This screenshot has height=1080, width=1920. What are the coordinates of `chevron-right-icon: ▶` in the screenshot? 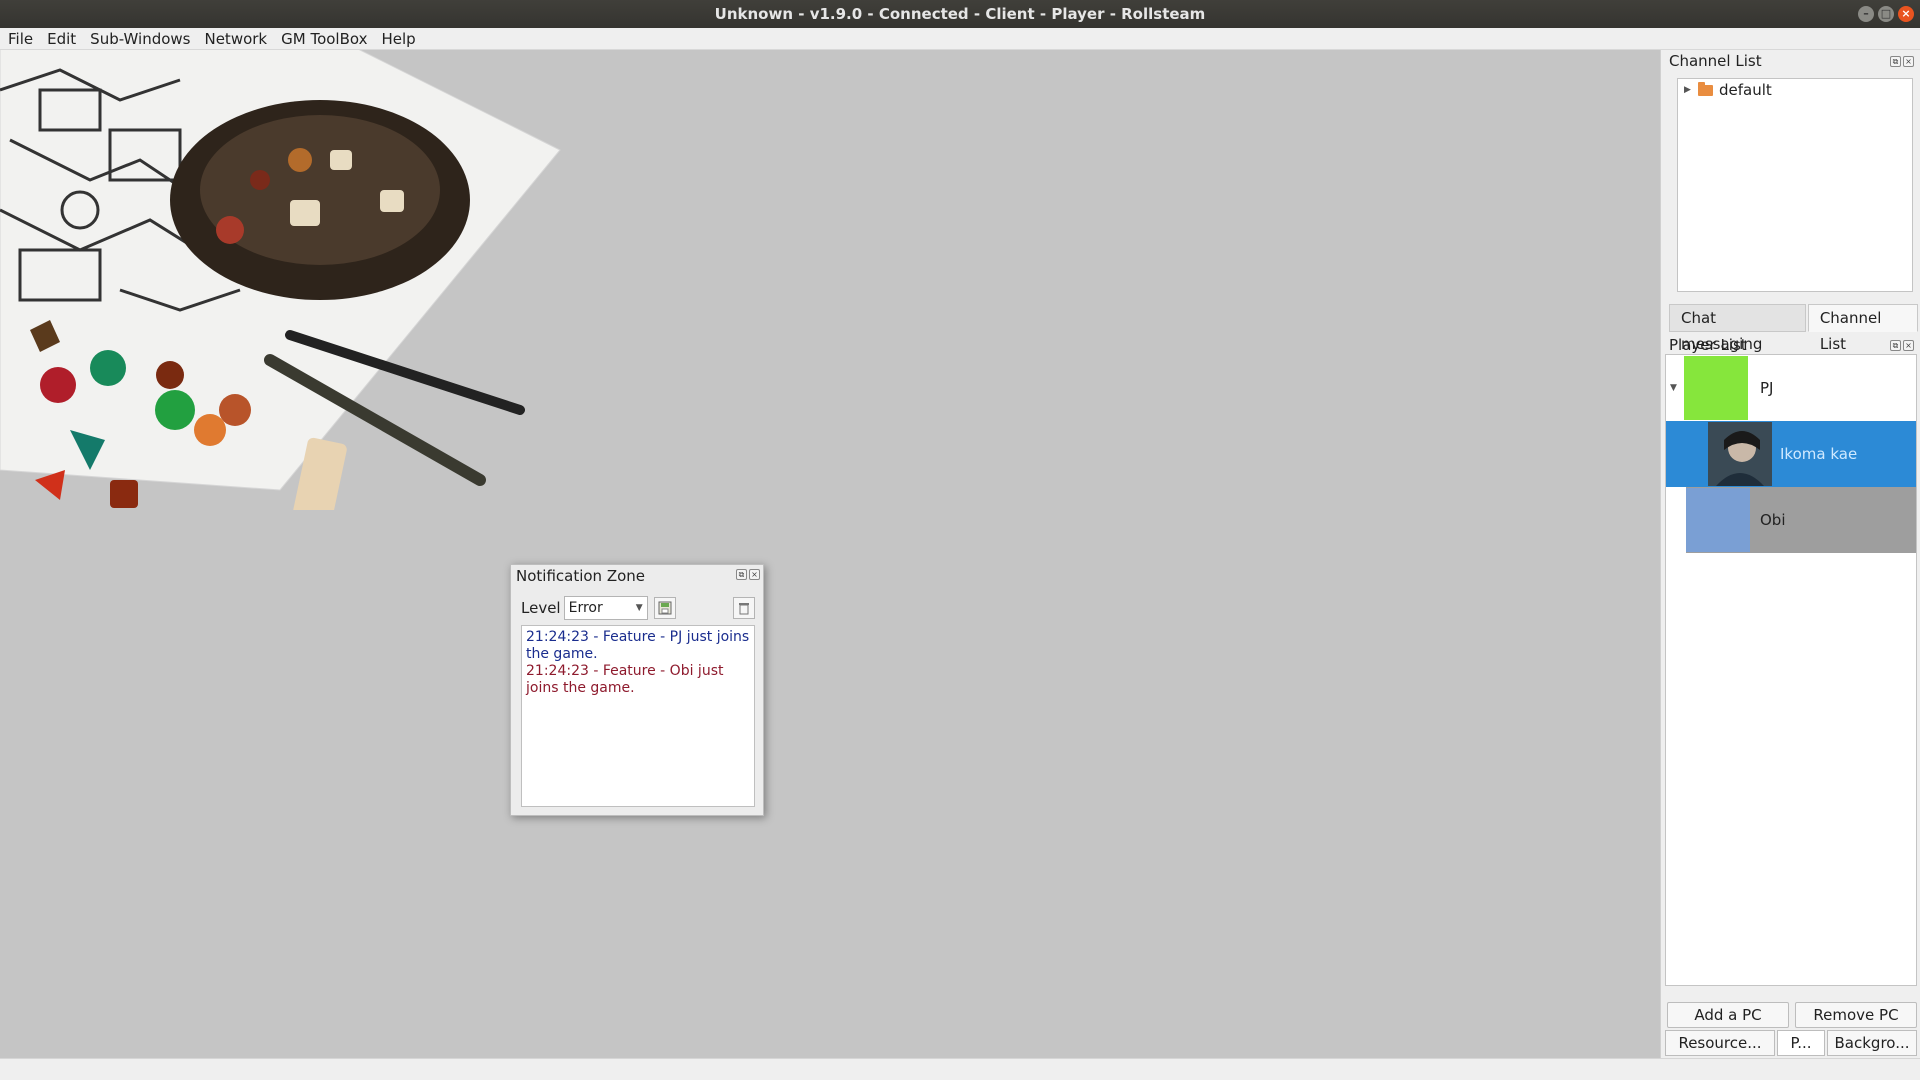 It's located at (1691, 90).